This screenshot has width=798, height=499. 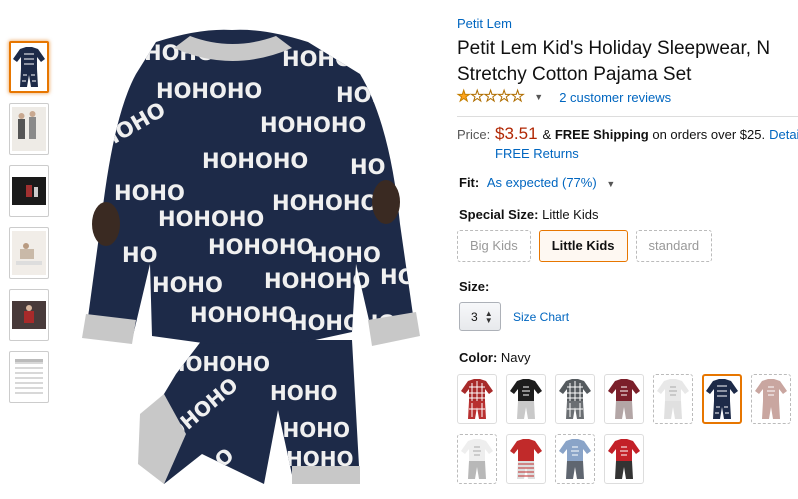 I want to click on special-size-options: Big Kids Little Kids standard, so click(x=588, y=246).